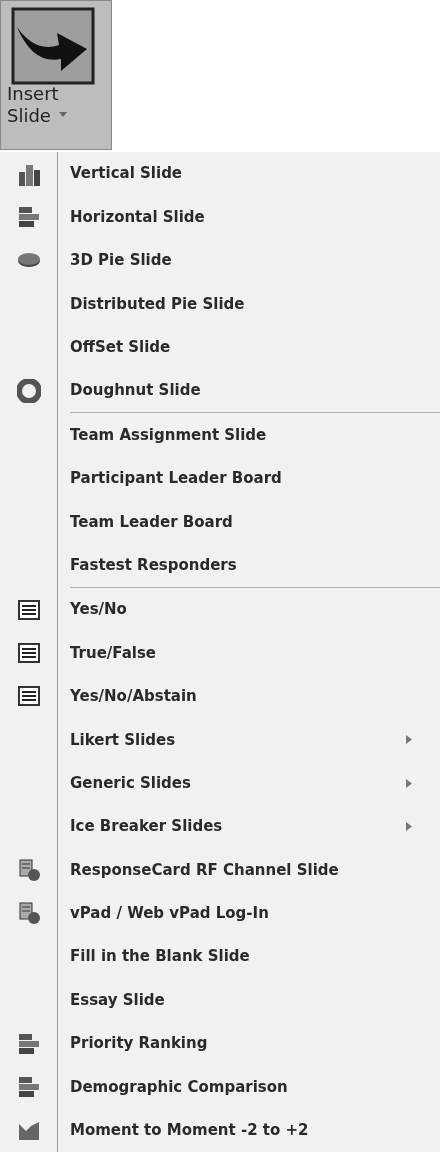  What do you see at coordinates (251, 522) in the screenshot?
I see `menu-item: Team Leader Board` at bounding box center [251, 522].